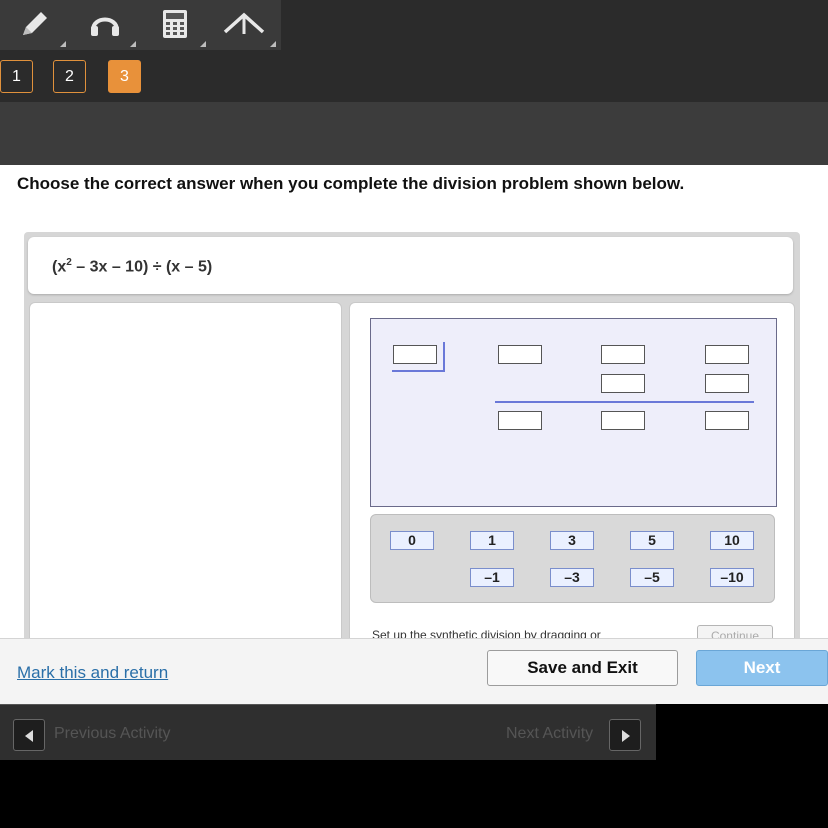  Describe the element at coordinates (412, 540) in the screenshot. I see `tile-0: 0` at that location.